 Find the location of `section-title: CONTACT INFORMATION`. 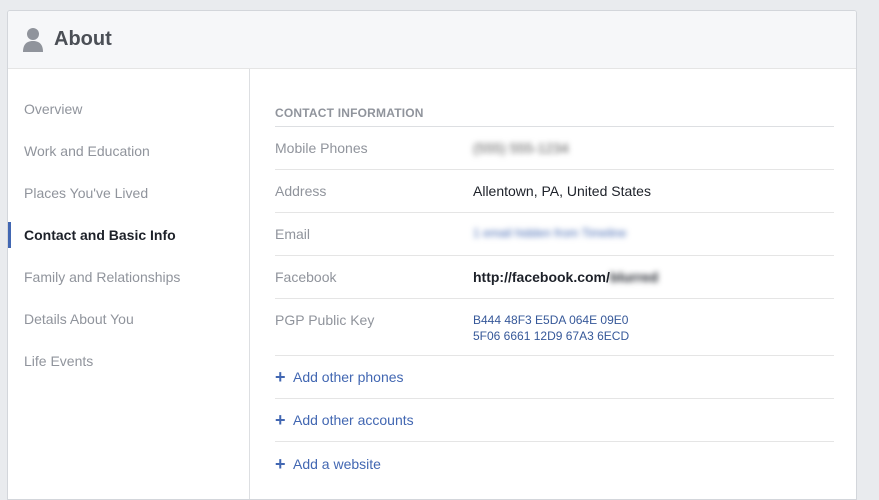

section-title: CONTACT INFORMATION is located at coordinates (349, 113).